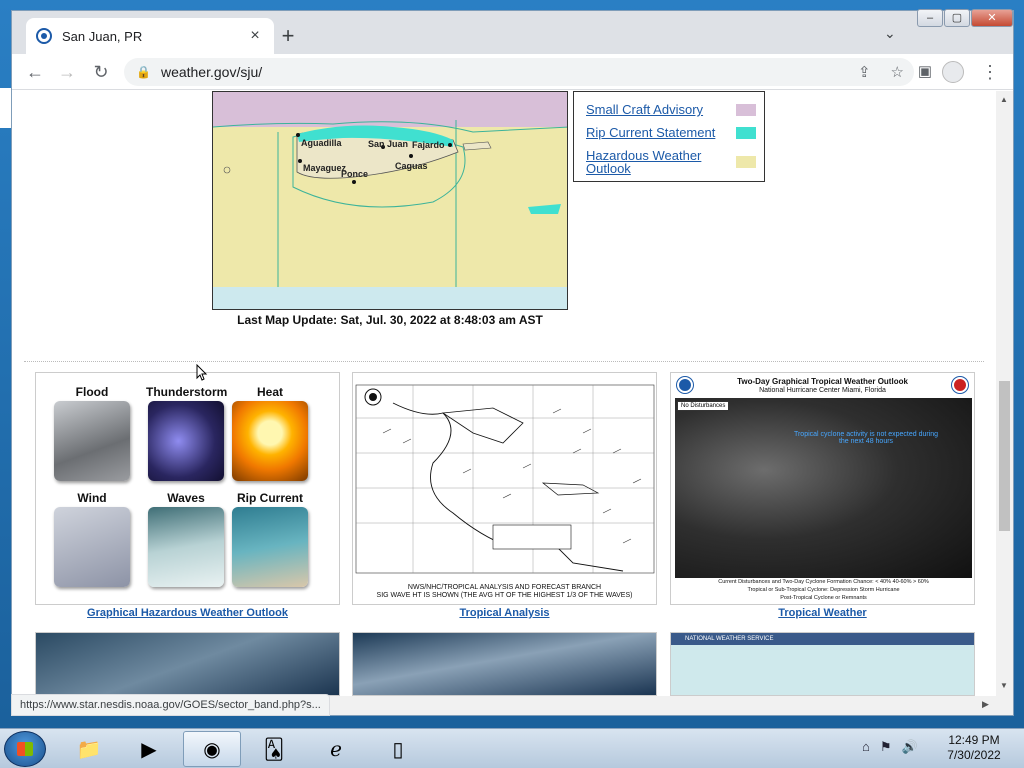 This screenshot has width=1024, height=768. I want to click on hazard-label: Wind, so click(92, 498).